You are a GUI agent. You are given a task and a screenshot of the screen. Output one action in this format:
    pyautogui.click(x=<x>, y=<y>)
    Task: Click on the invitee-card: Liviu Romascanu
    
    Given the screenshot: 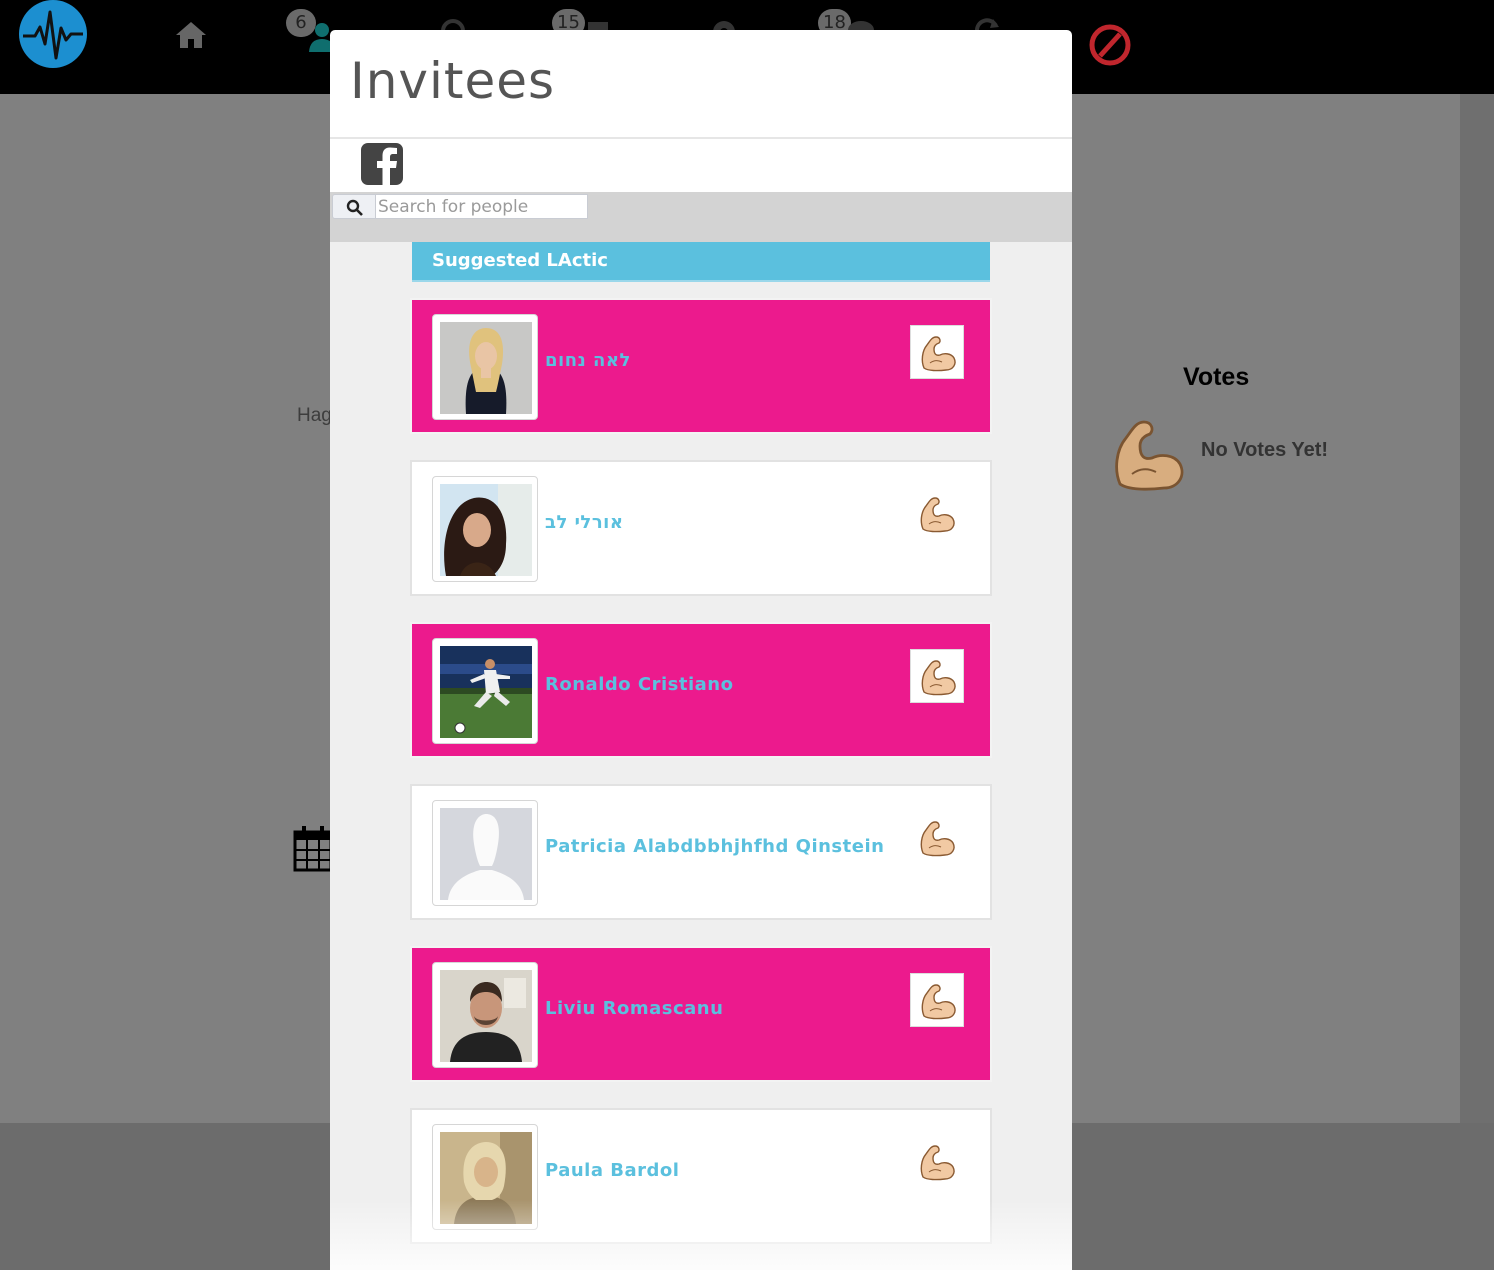 What is the action you would take?
    pyautogui.click(x=701, y=1014)
    